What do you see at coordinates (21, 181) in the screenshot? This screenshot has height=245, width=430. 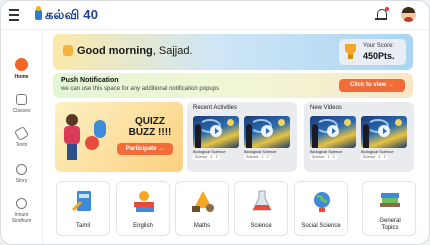 I see `sidebar-item-label: Story` at bounding box center [21, 181].